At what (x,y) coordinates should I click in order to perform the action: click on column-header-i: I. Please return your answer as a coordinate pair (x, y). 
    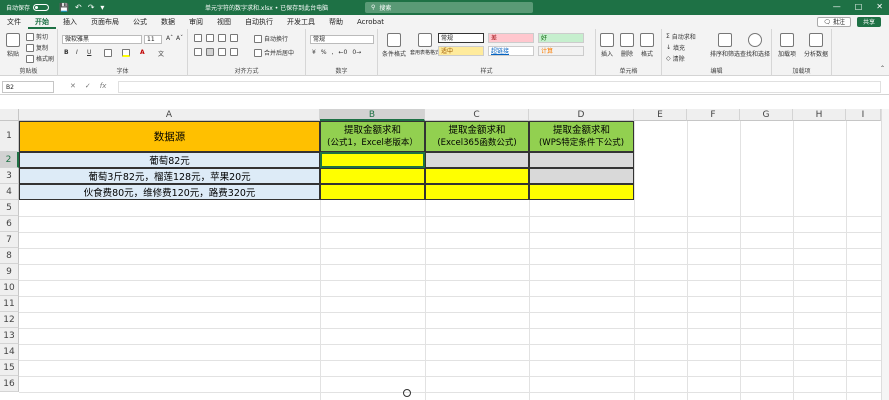
    Looking at the image, I should click on (863, 115).